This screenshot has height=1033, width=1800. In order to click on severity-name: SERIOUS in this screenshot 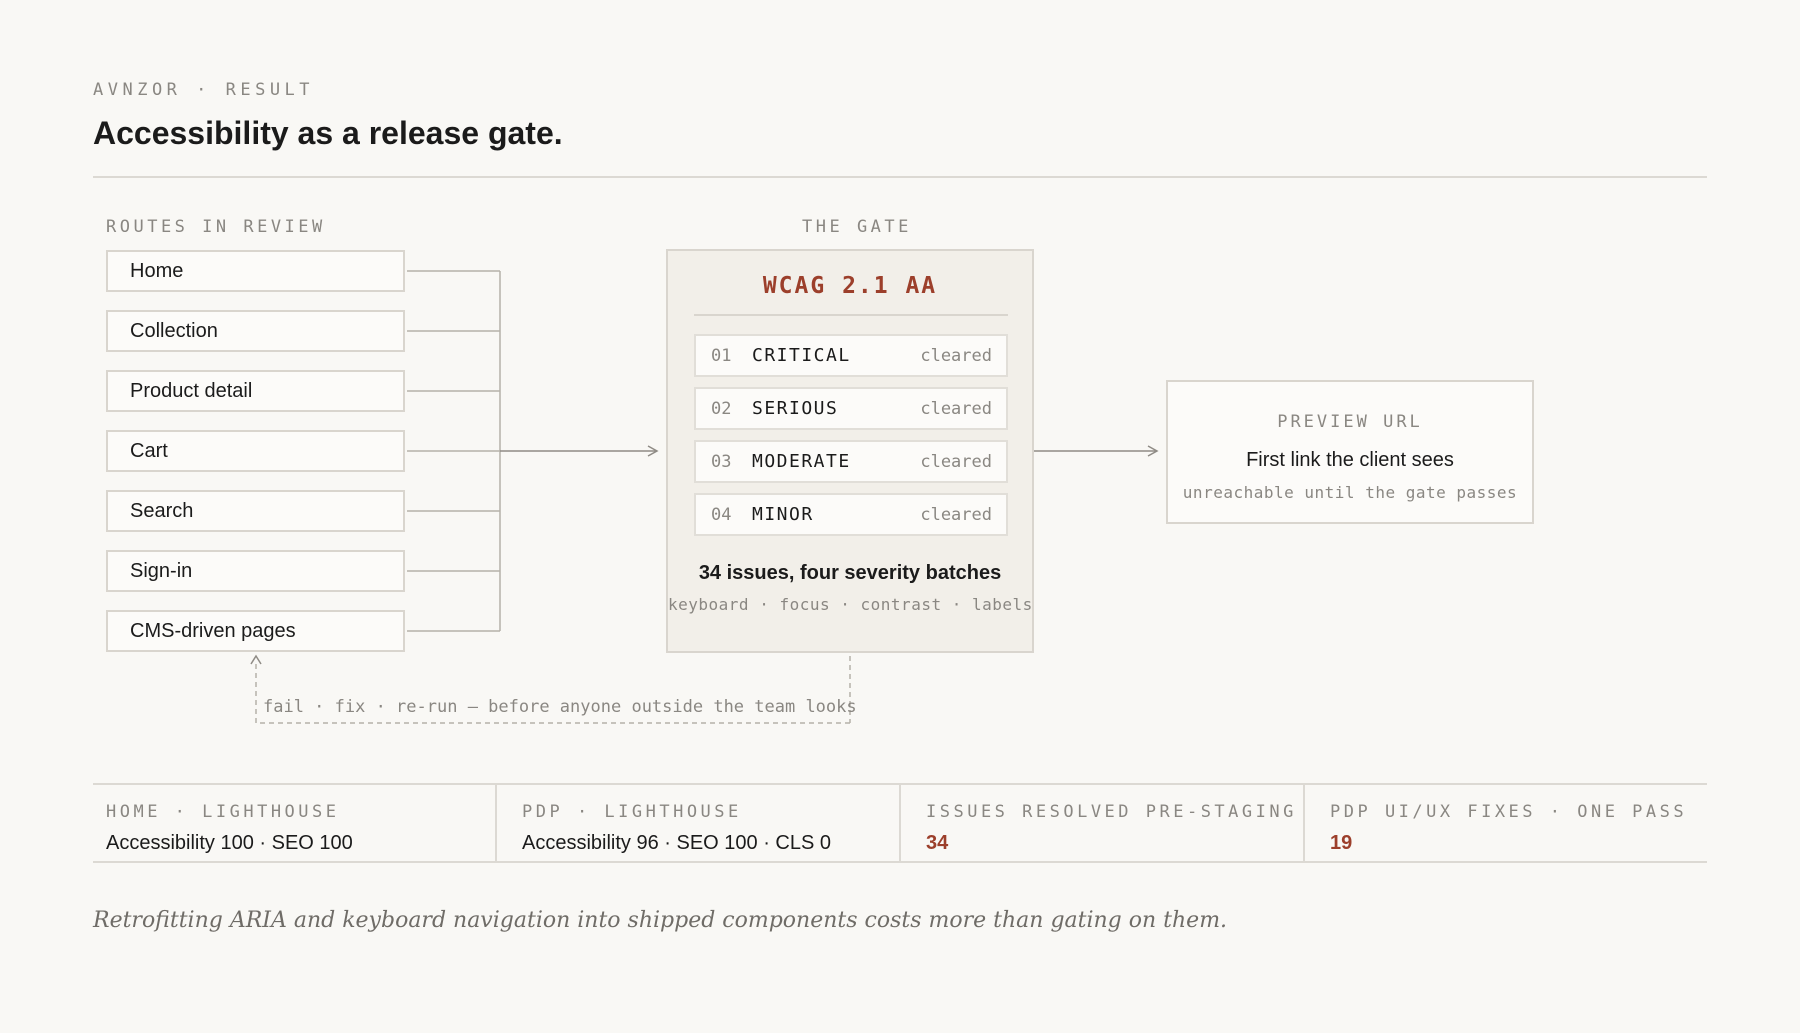, I will do `click(795, 408)`.